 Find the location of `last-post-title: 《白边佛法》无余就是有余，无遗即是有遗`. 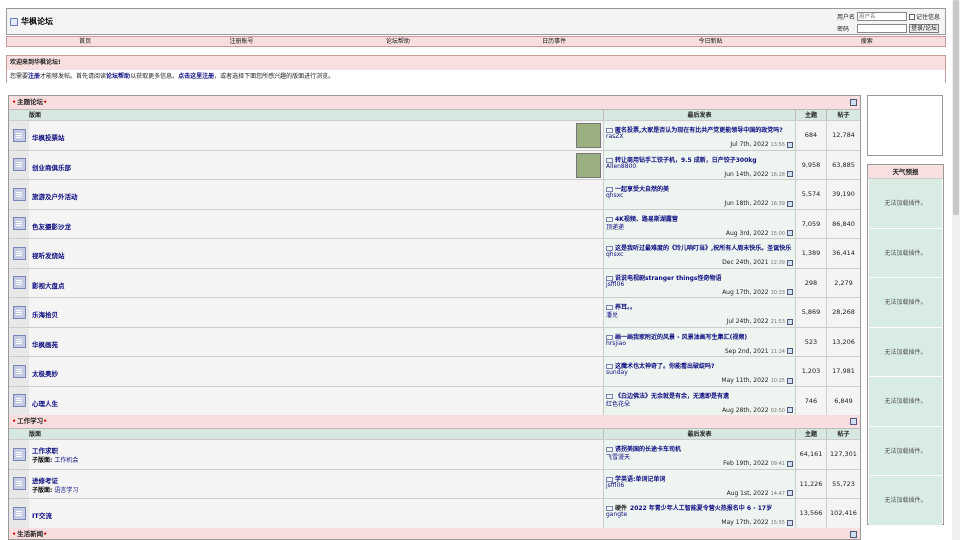

last-post-title: 《白边佛法》无余就是有余，无遗即是有遗 is located at coordinates (699, 395).